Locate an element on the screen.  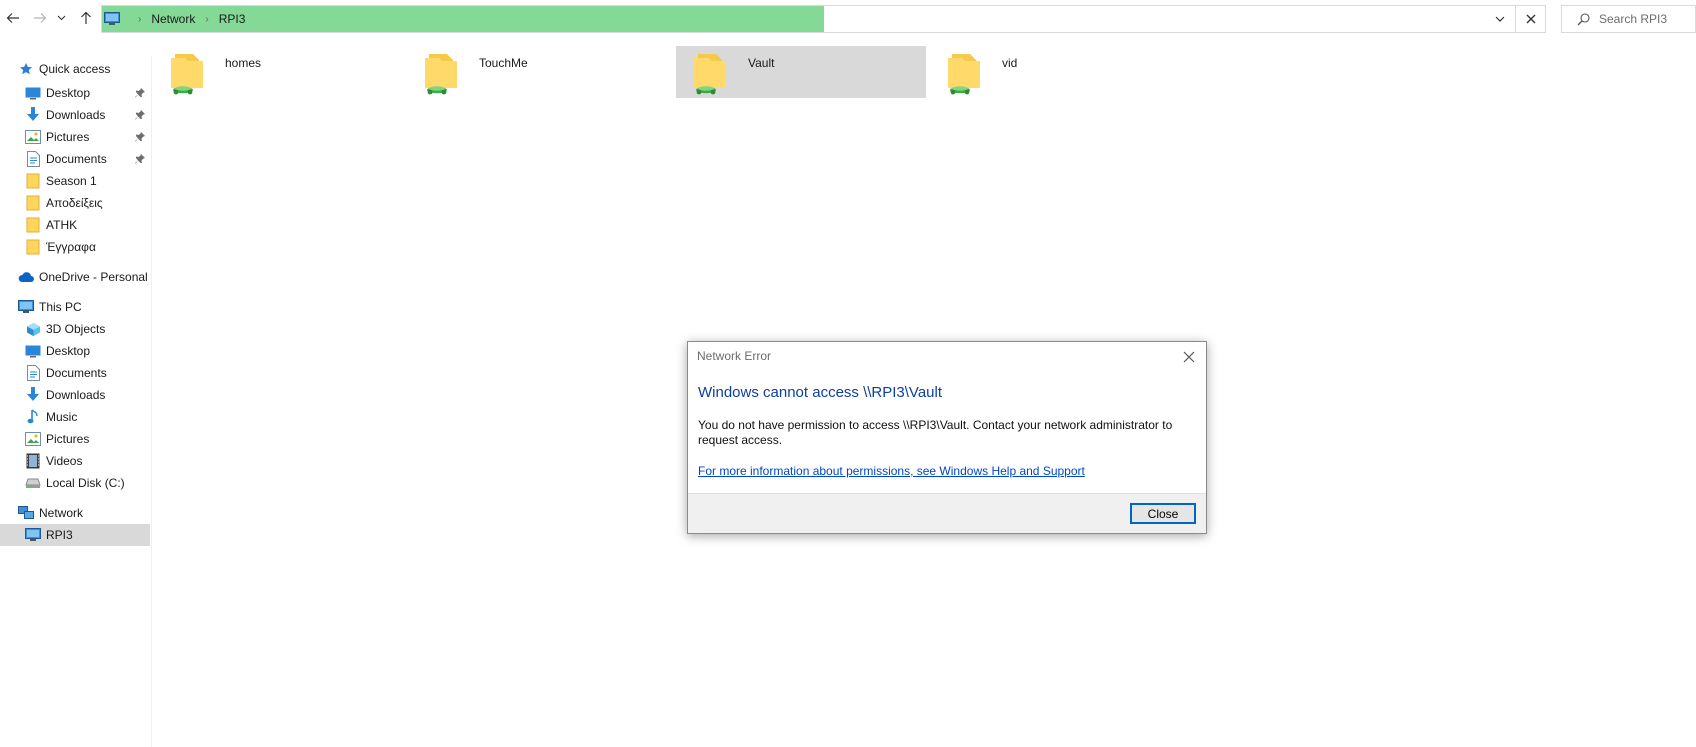
folder-touchme: TouchMe is located at coordinates (532, 72).